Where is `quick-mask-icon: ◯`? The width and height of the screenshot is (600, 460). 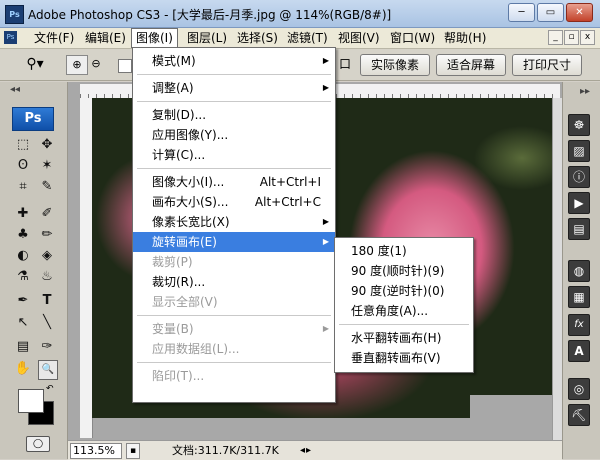
quick-mask-icon: ◯ is located at coordinates (38, 444).